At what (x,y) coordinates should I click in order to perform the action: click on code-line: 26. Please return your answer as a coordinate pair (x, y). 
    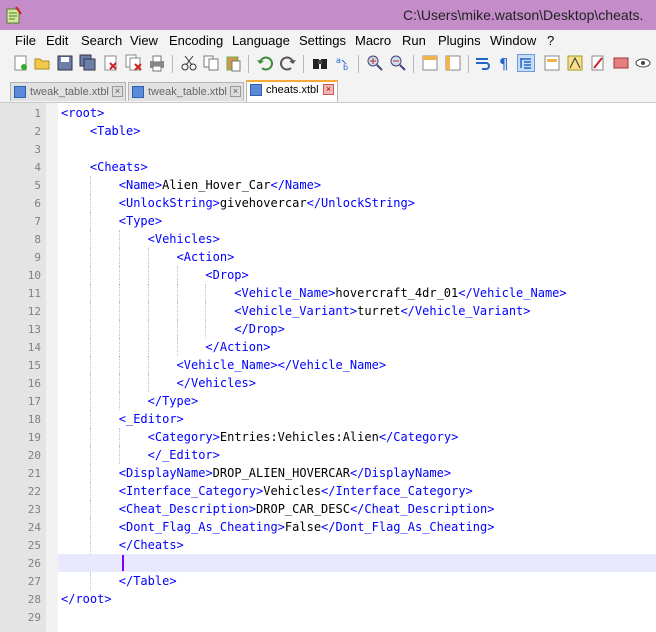
    Looking at the image, I should click on (328, 563).